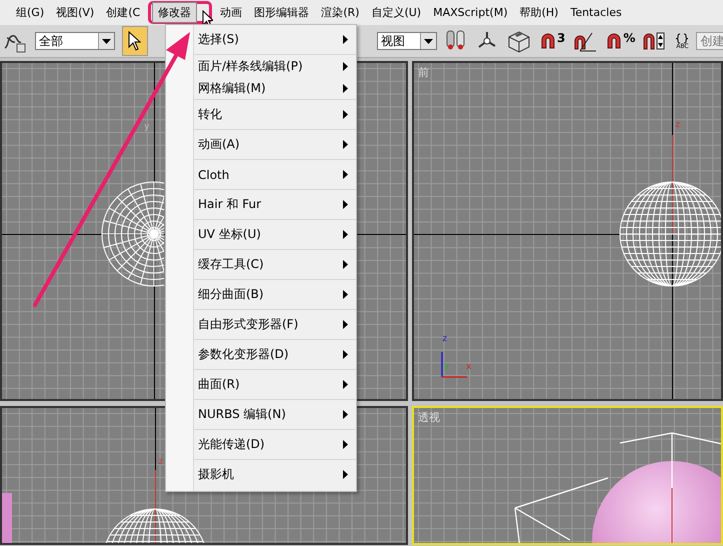  Describe the element at coordinates (423, 72) in the screenshot. I see `viewport-label: 前` at that location.